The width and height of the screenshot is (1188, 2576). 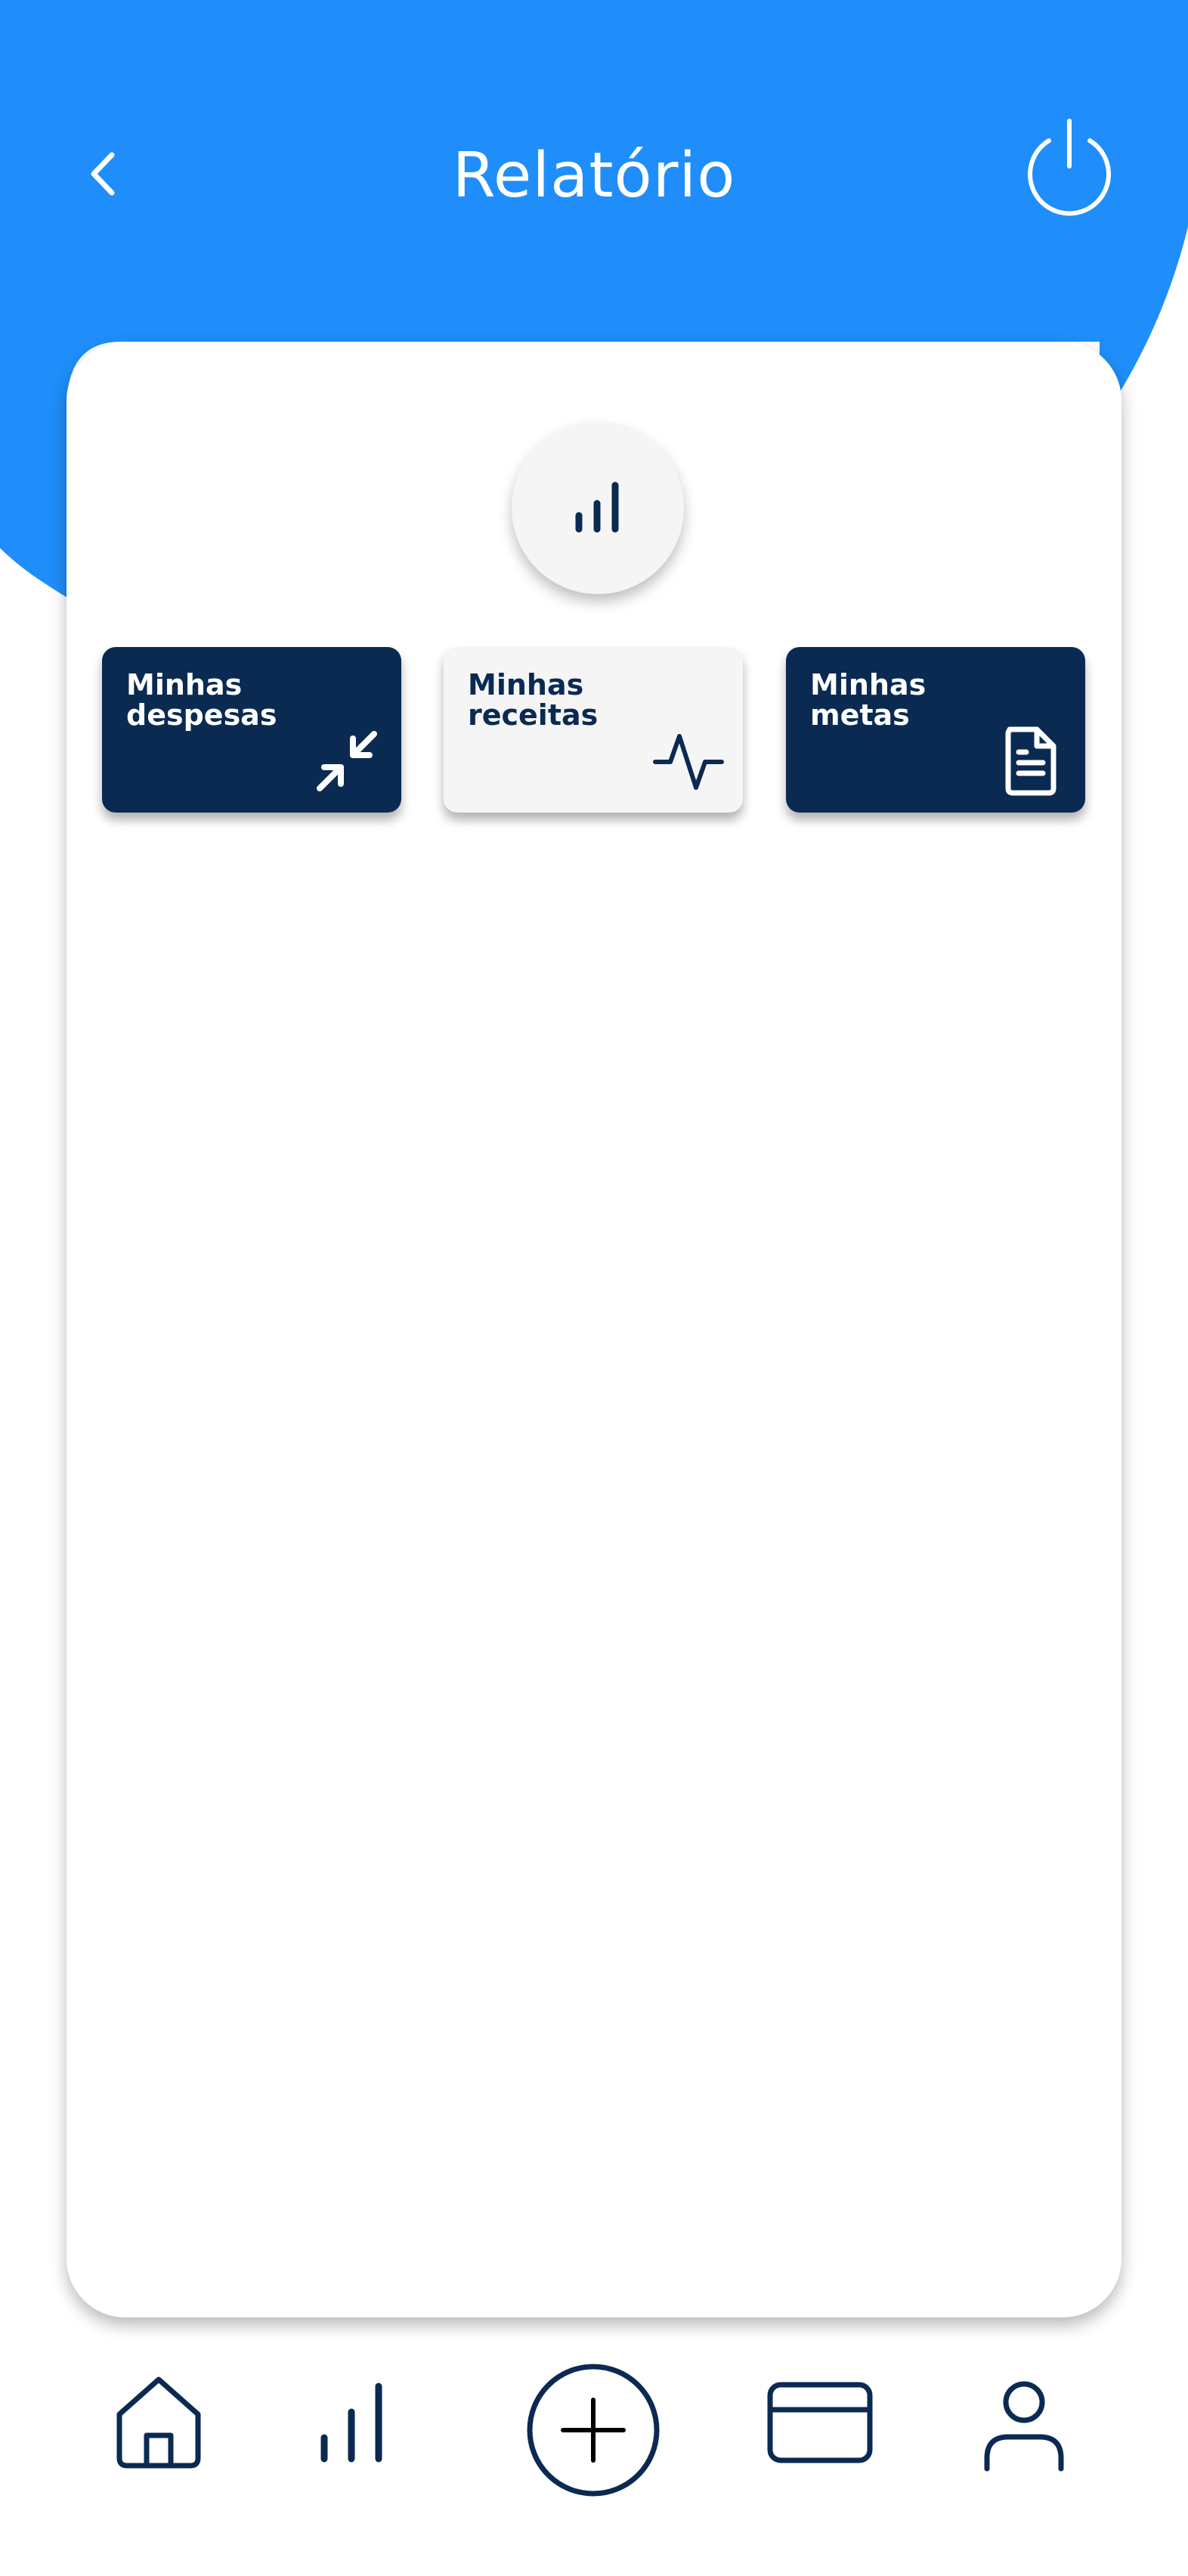 I want to click on nav-reports, so click(x=352, y=2422).